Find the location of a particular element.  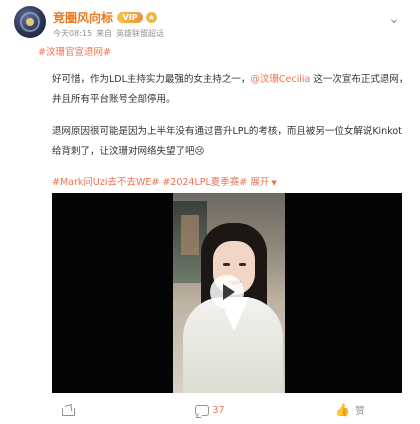

user-mention-link: @汶珊Cecilia is located at coordinates (280, 79).